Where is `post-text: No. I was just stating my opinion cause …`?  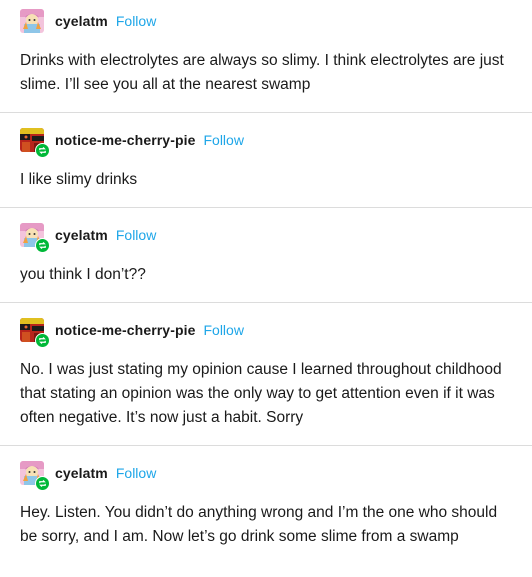 post-text: No. I was just stating my opinion cause … is located at coordinates (261, 393).